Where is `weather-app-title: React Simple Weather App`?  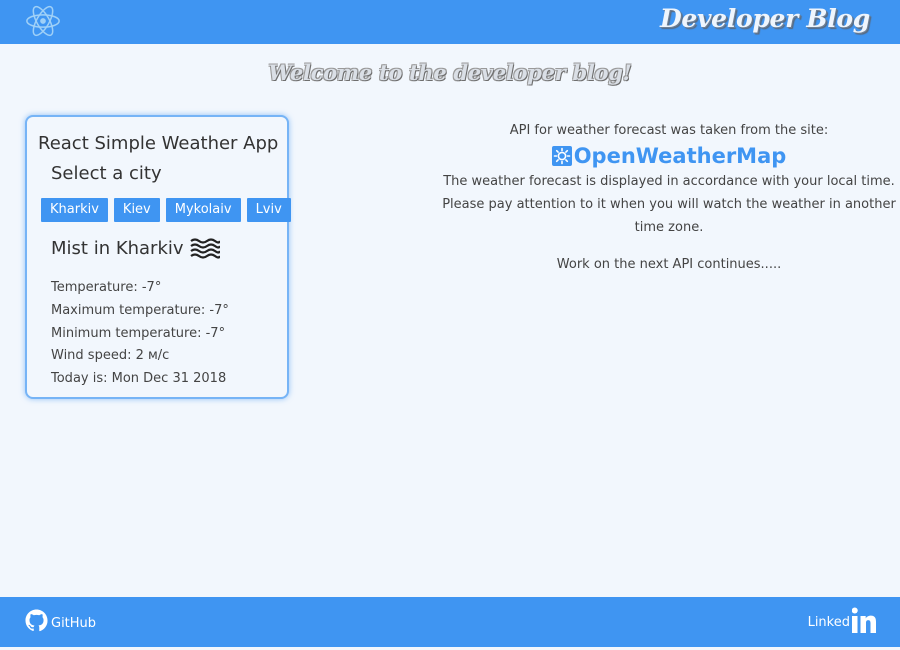
weather-app-title: React Simple Weather App is located at coordinates (158, 143).